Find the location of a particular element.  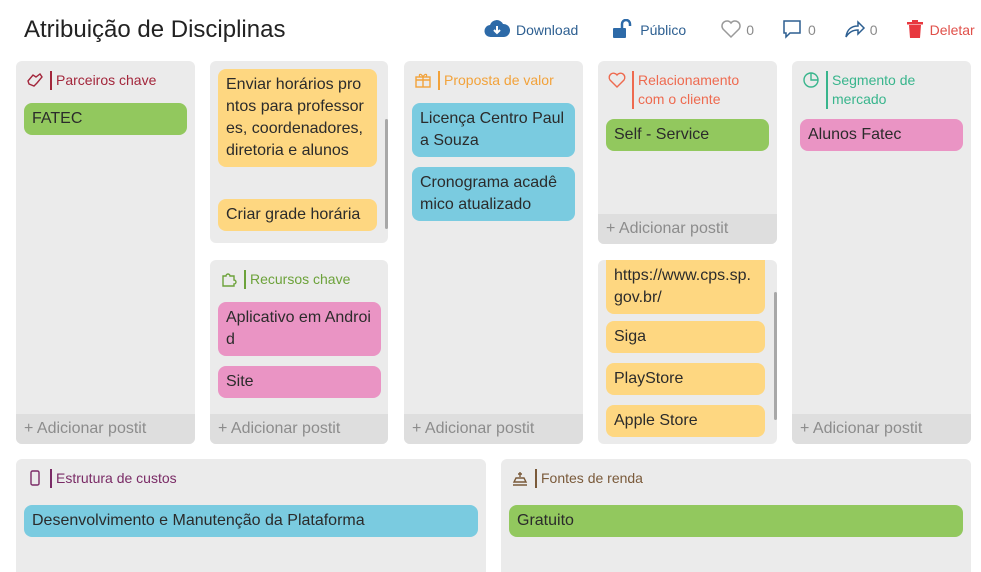

delete-button: Deletar is located at coordinates (940, 30).